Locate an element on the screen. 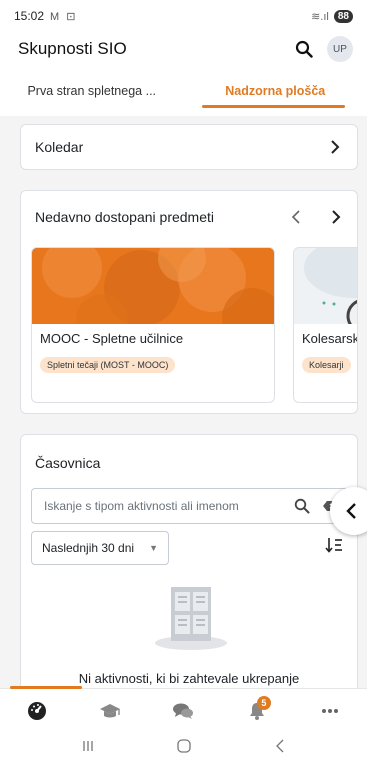 This screenshot has height=760, width=367. bottom-navigation: 5 is located at coordinates (183, 709).